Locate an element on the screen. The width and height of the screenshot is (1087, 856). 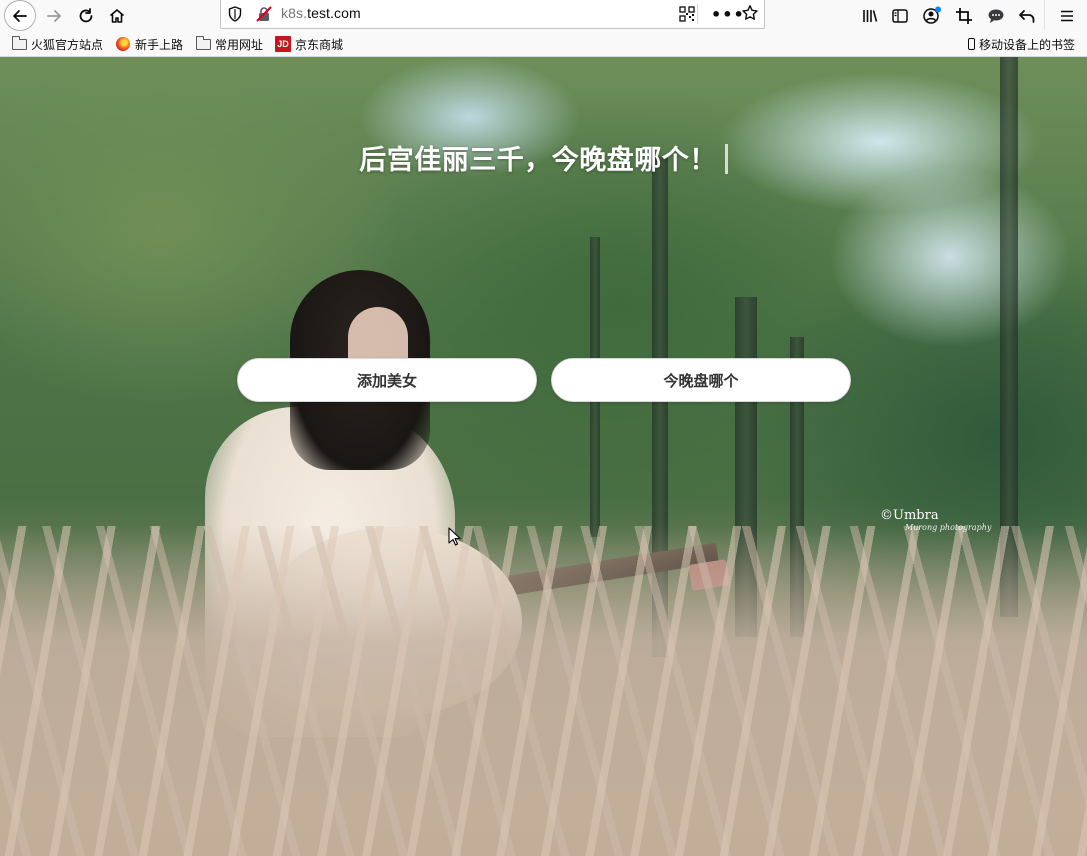
account-icon is located at coordinates (932, 15).